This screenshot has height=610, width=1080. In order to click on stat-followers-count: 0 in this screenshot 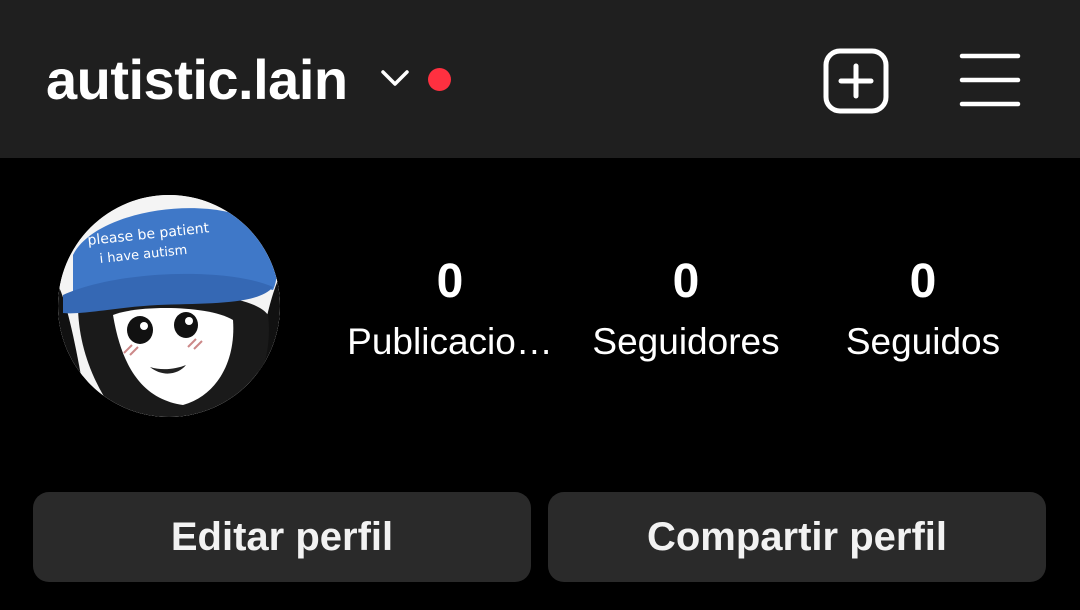, I will do `click(686, 281)`.